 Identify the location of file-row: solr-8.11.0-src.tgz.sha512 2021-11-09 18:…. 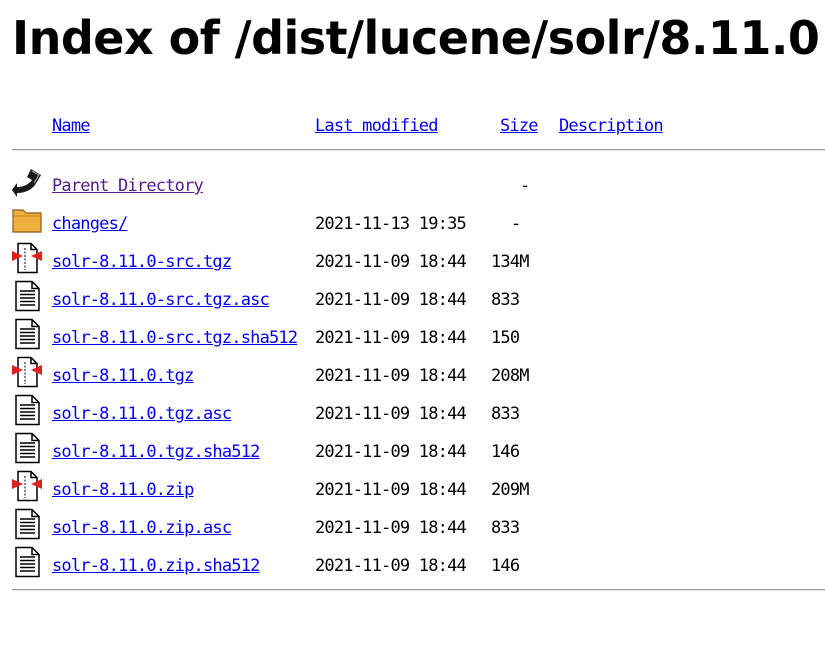
(412, 335).